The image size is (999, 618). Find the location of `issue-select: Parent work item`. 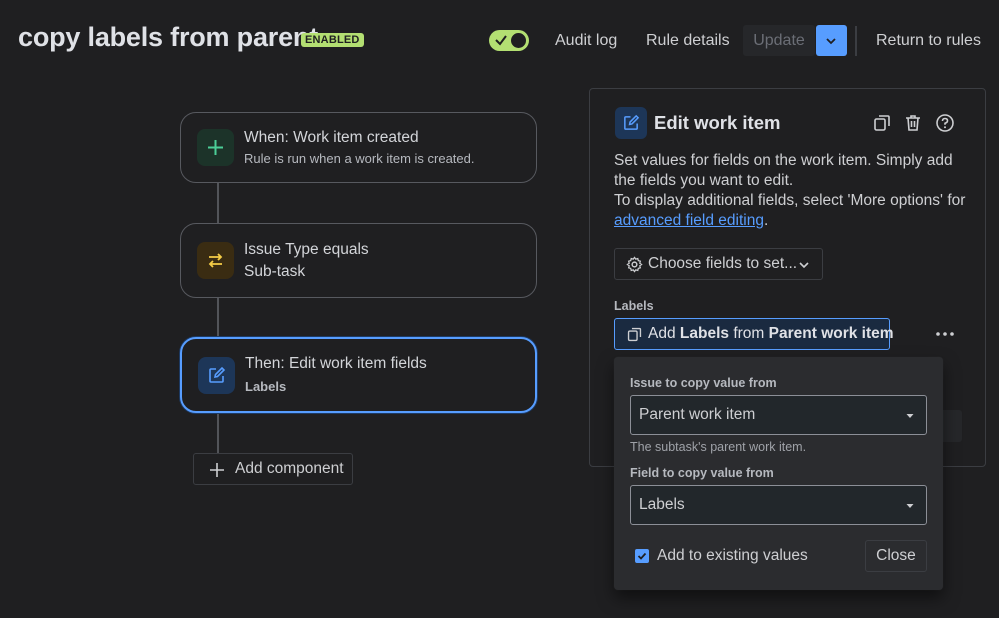

issue-select: Parent work item is located at coordinates (778, 415).